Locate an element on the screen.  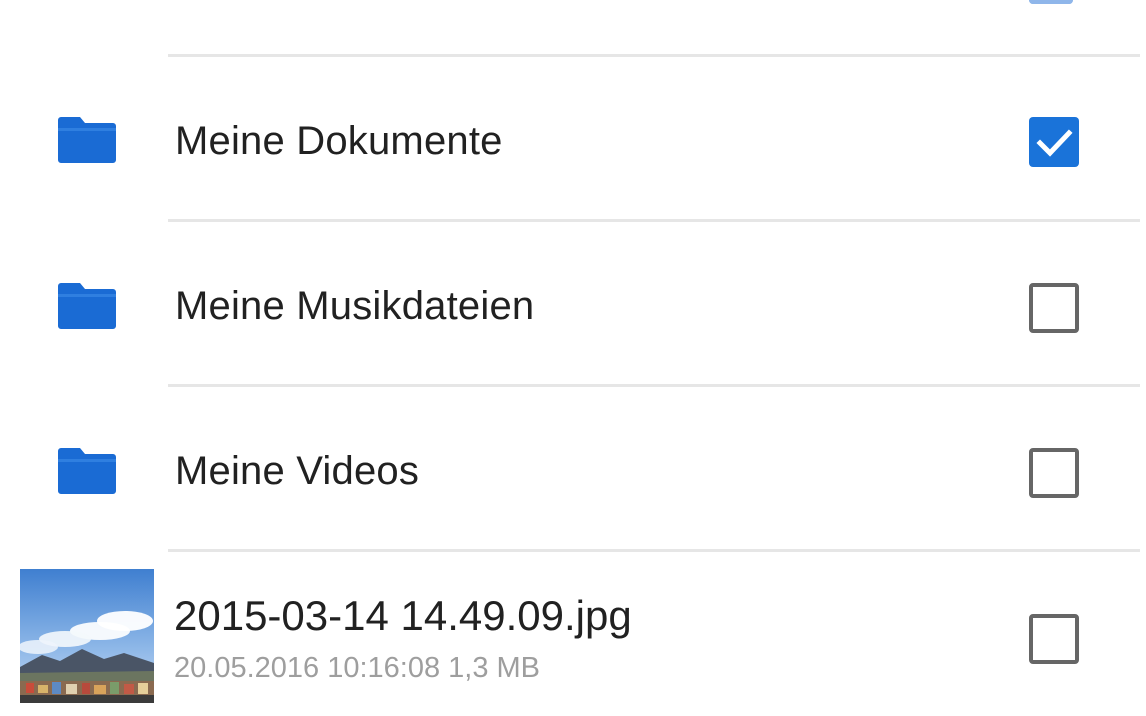
checkmark-icon is located at coordinates (1054, 143).